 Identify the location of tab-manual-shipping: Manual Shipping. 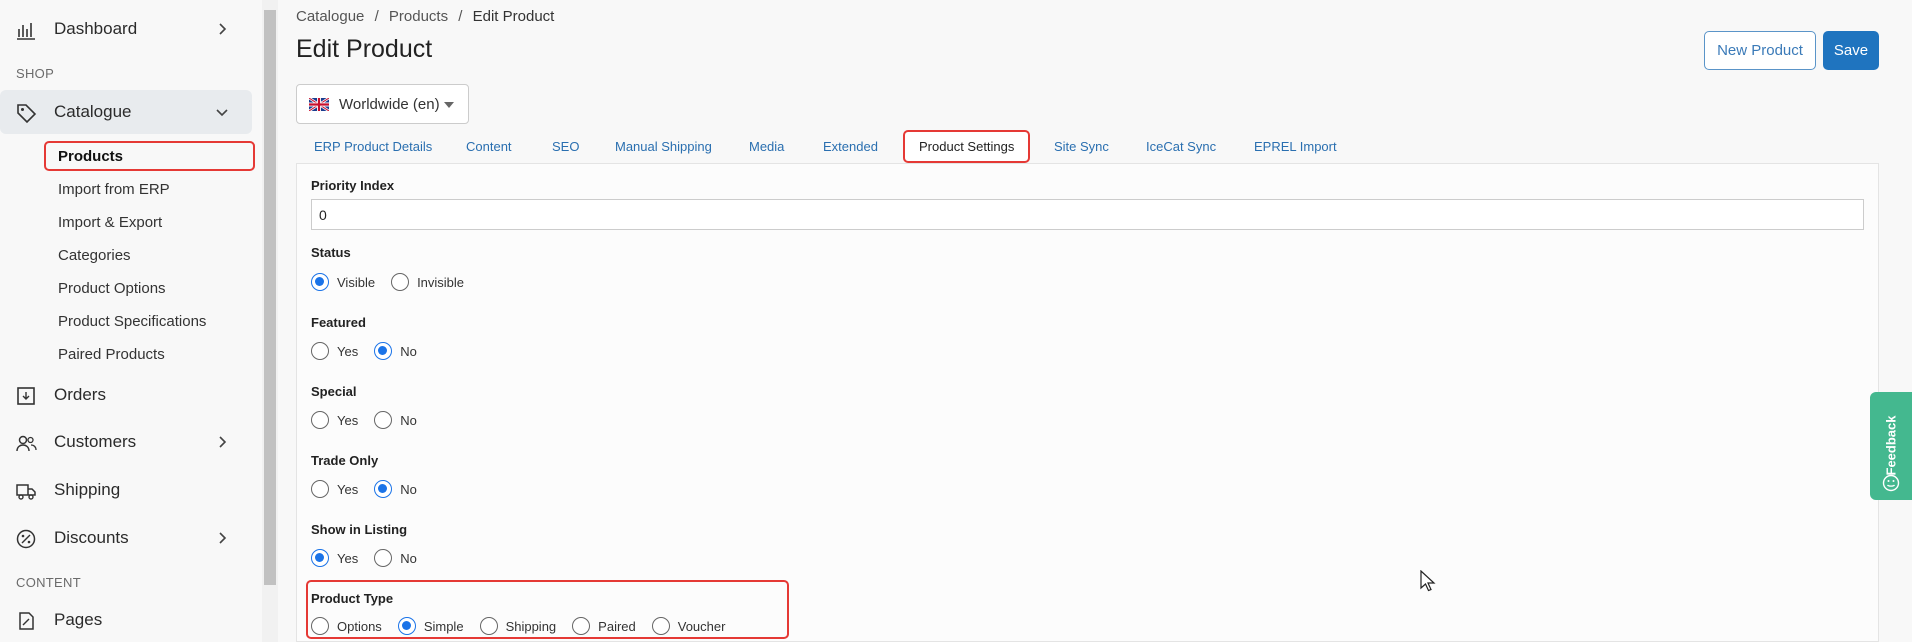
(663, 146).